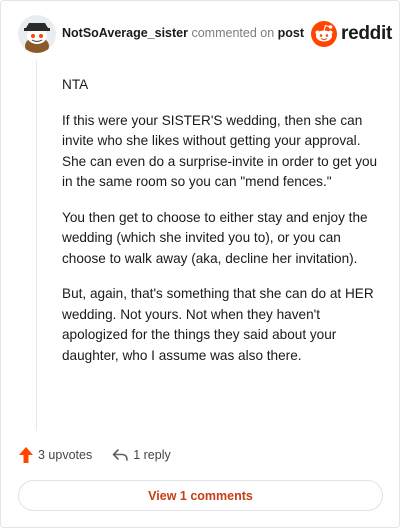  I want to click on reply-button: 1 reply, so click(141, 455).